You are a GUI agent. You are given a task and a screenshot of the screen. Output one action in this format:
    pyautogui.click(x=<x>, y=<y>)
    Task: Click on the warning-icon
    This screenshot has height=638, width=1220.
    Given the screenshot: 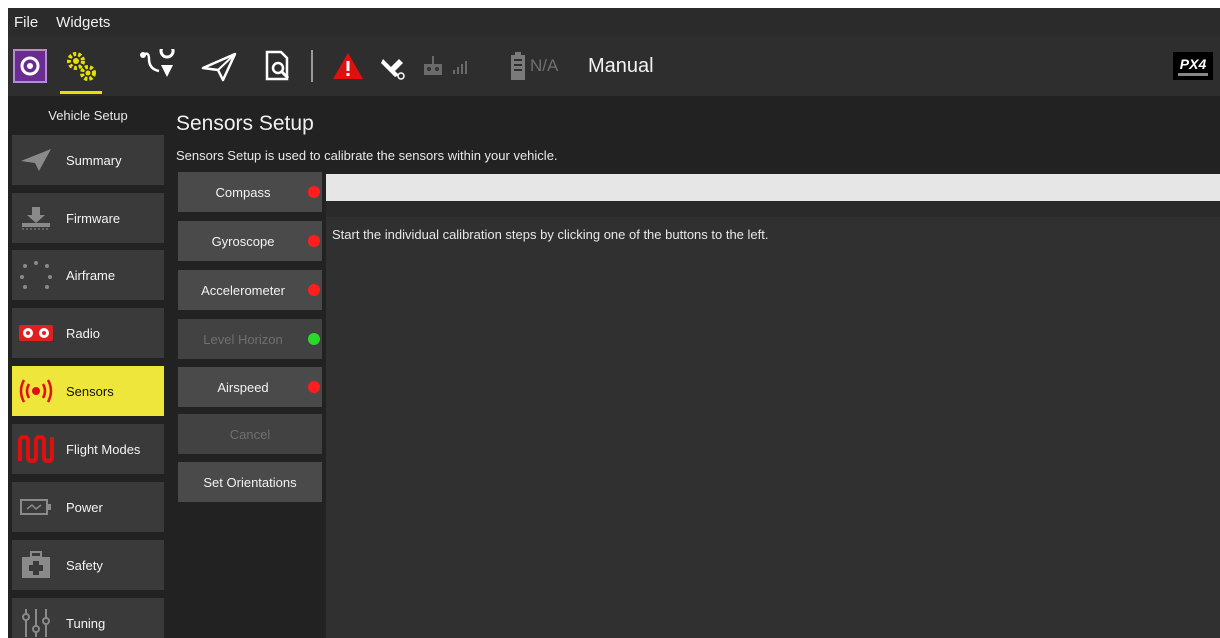 What is the action you would take?
    pyautogui.click(x=348, y=66)
    